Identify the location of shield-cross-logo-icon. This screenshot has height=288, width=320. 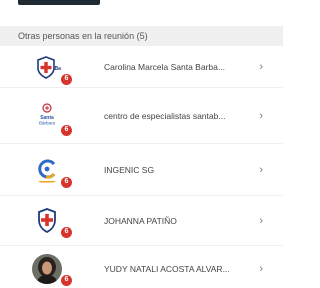
(47, 221).